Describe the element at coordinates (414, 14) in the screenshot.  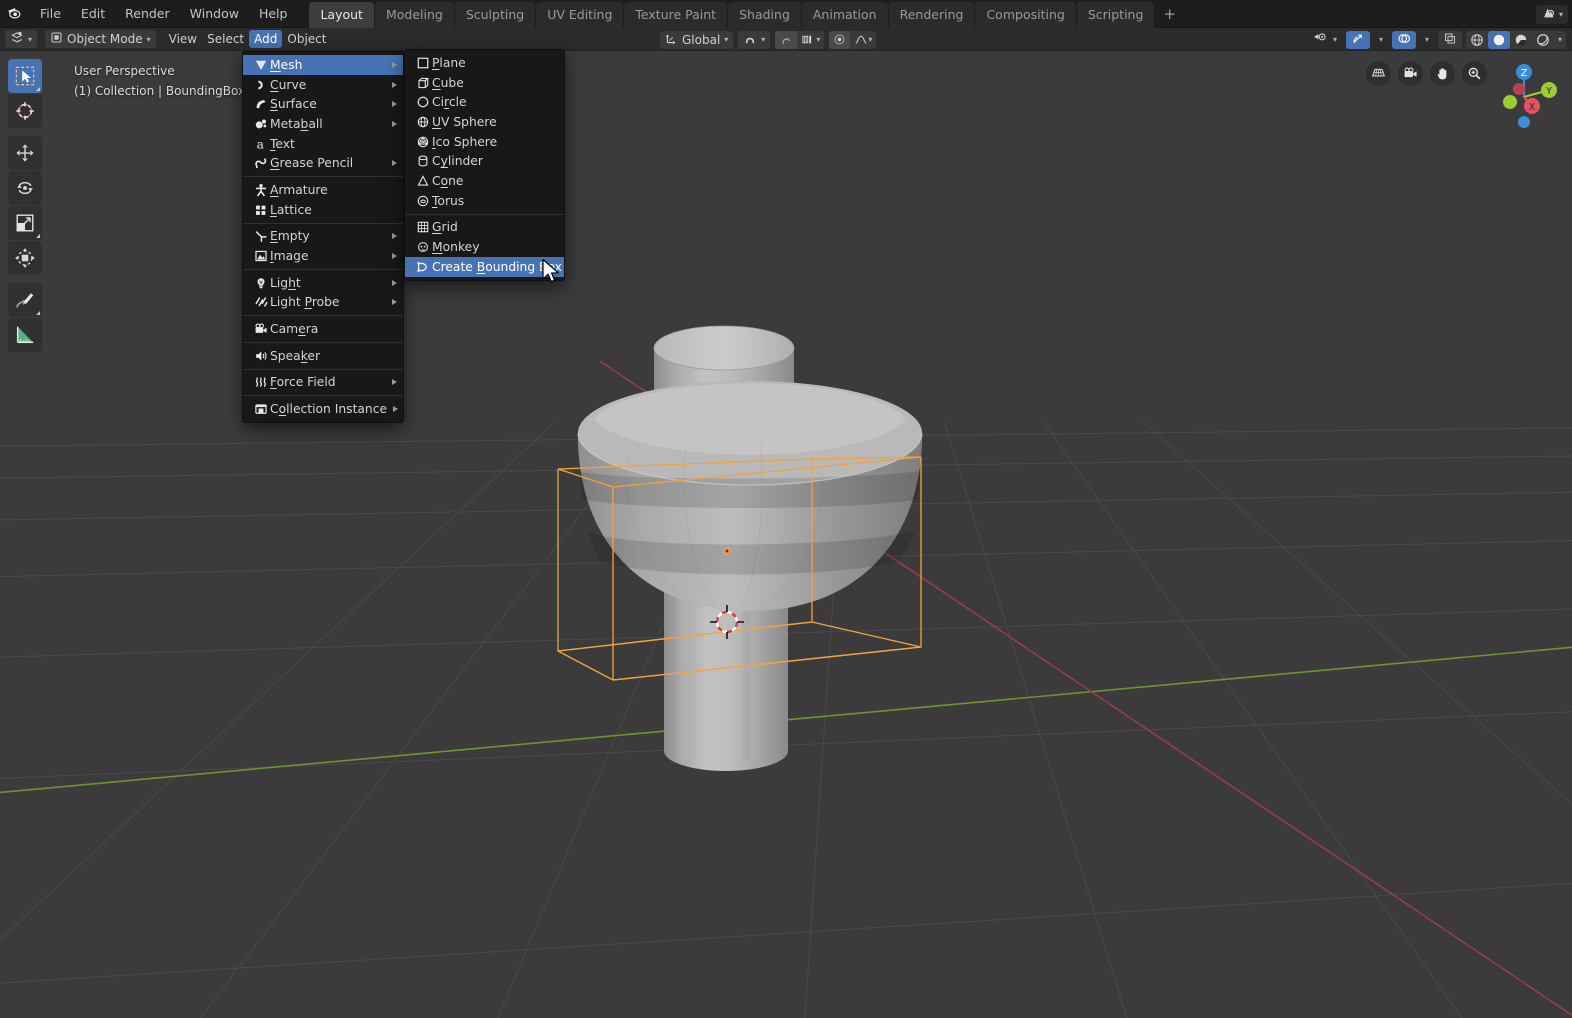
I see `tab-modeling: Modeling` at that location.